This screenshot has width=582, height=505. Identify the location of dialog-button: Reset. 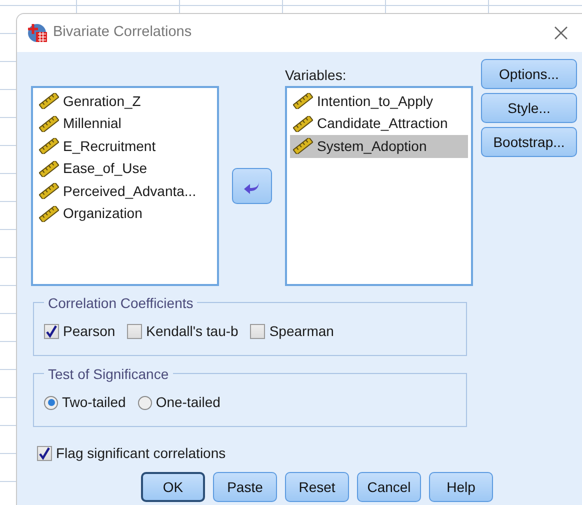
(317, 487).